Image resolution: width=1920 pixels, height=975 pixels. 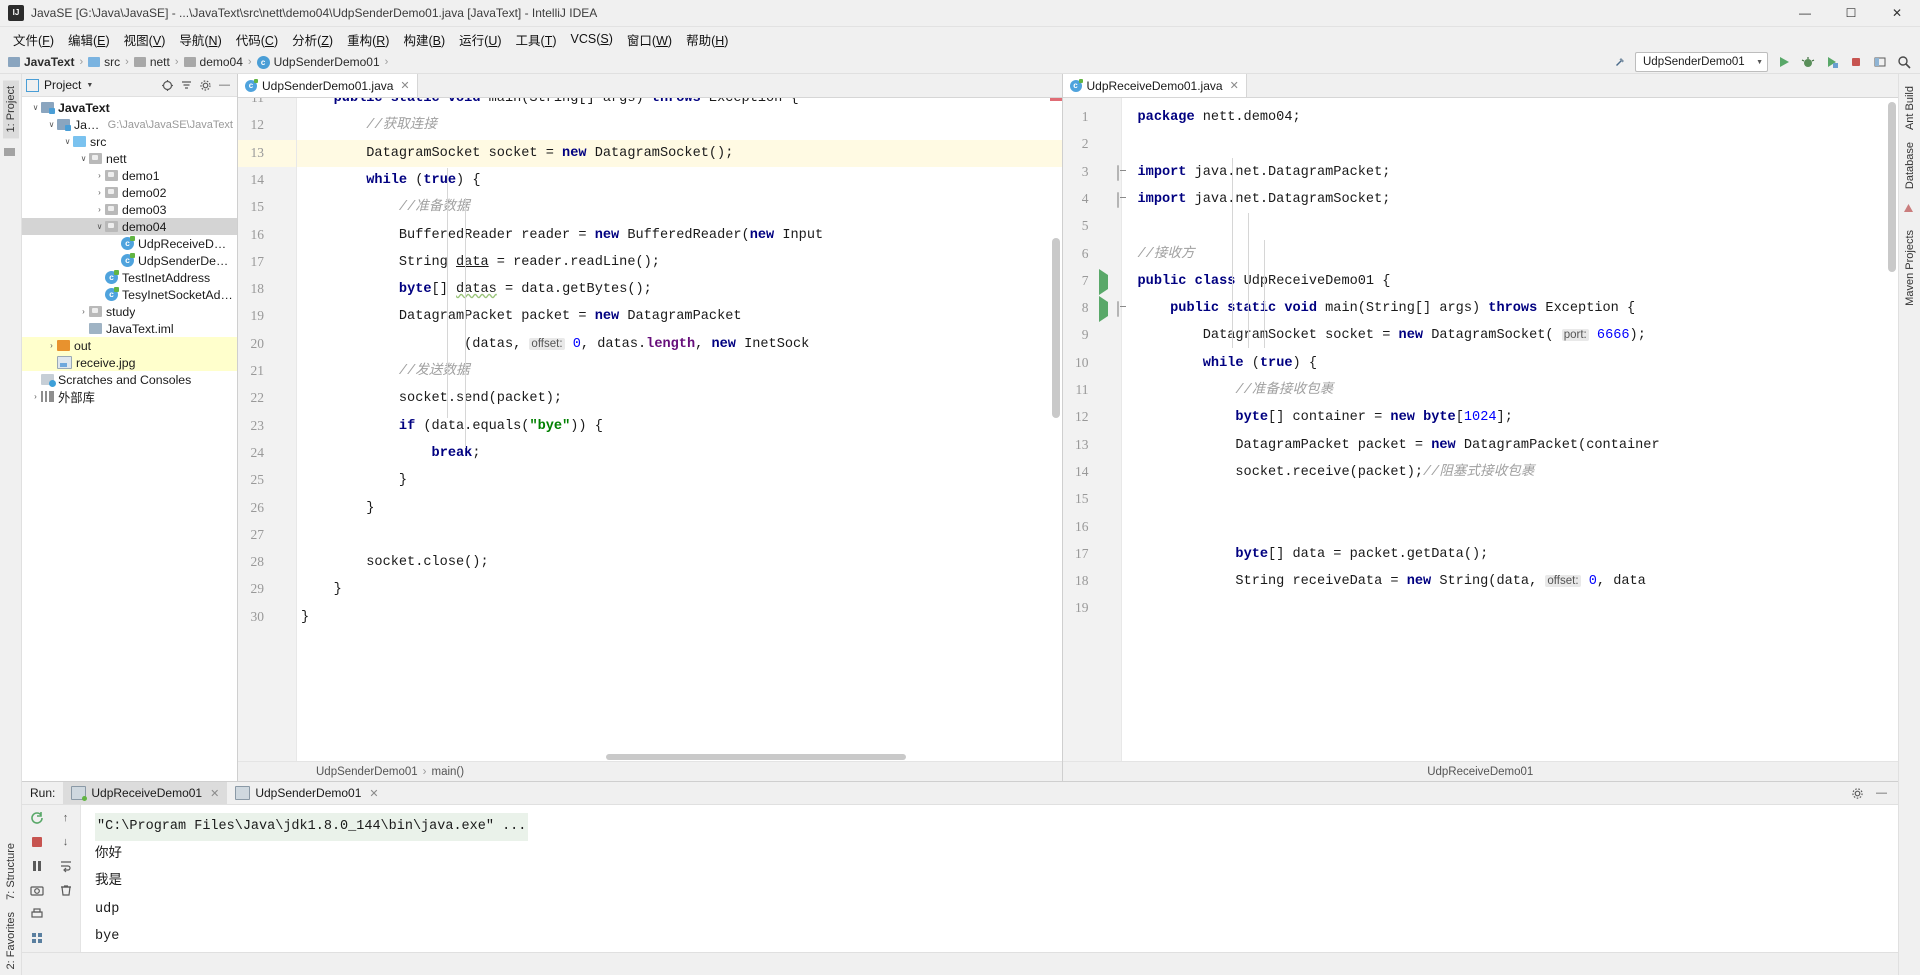 I want to click on code-line: if (data.equals("bye")) {, so click(x=452, y=426).